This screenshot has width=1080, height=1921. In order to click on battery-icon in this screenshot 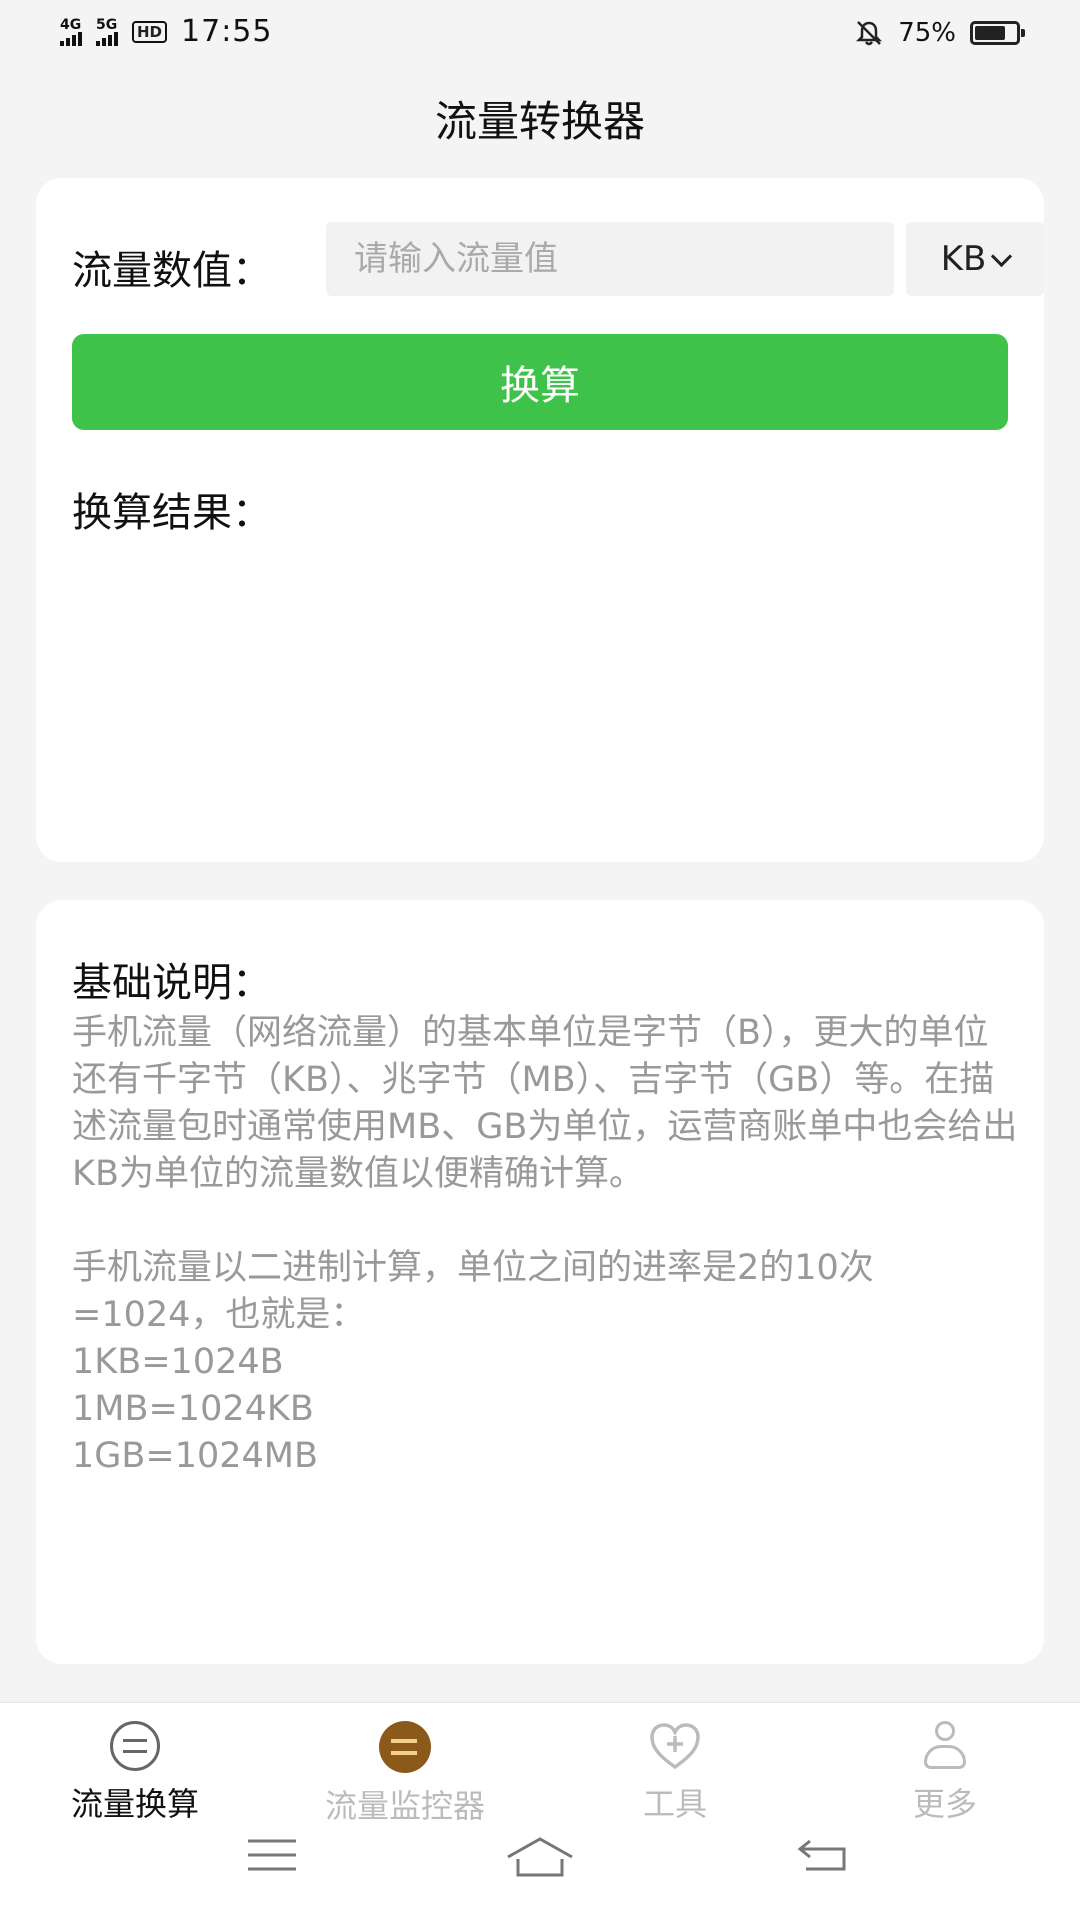, I will do `click(997, 33)`.